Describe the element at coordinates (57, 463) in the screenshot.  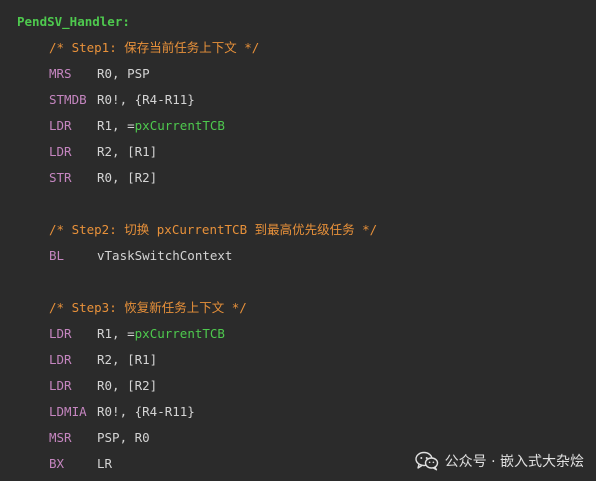
I see `opcode: BX` at that location.